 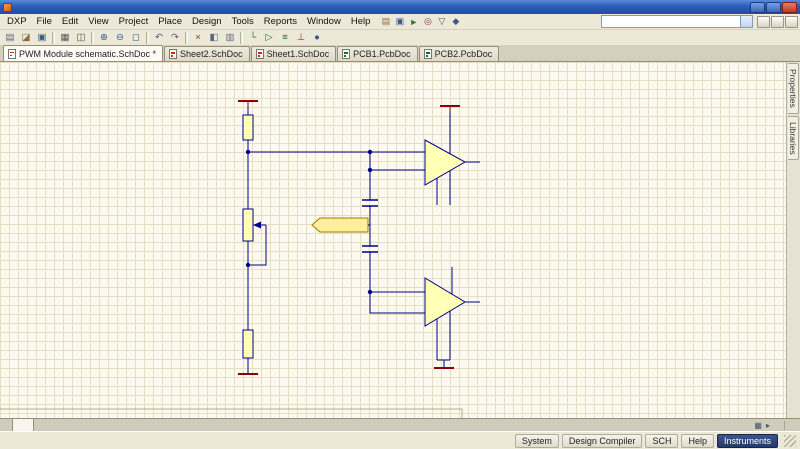 I want to click on status-bar: System Design Compiler SCH Help Instruments, so click(x=400, y=440).